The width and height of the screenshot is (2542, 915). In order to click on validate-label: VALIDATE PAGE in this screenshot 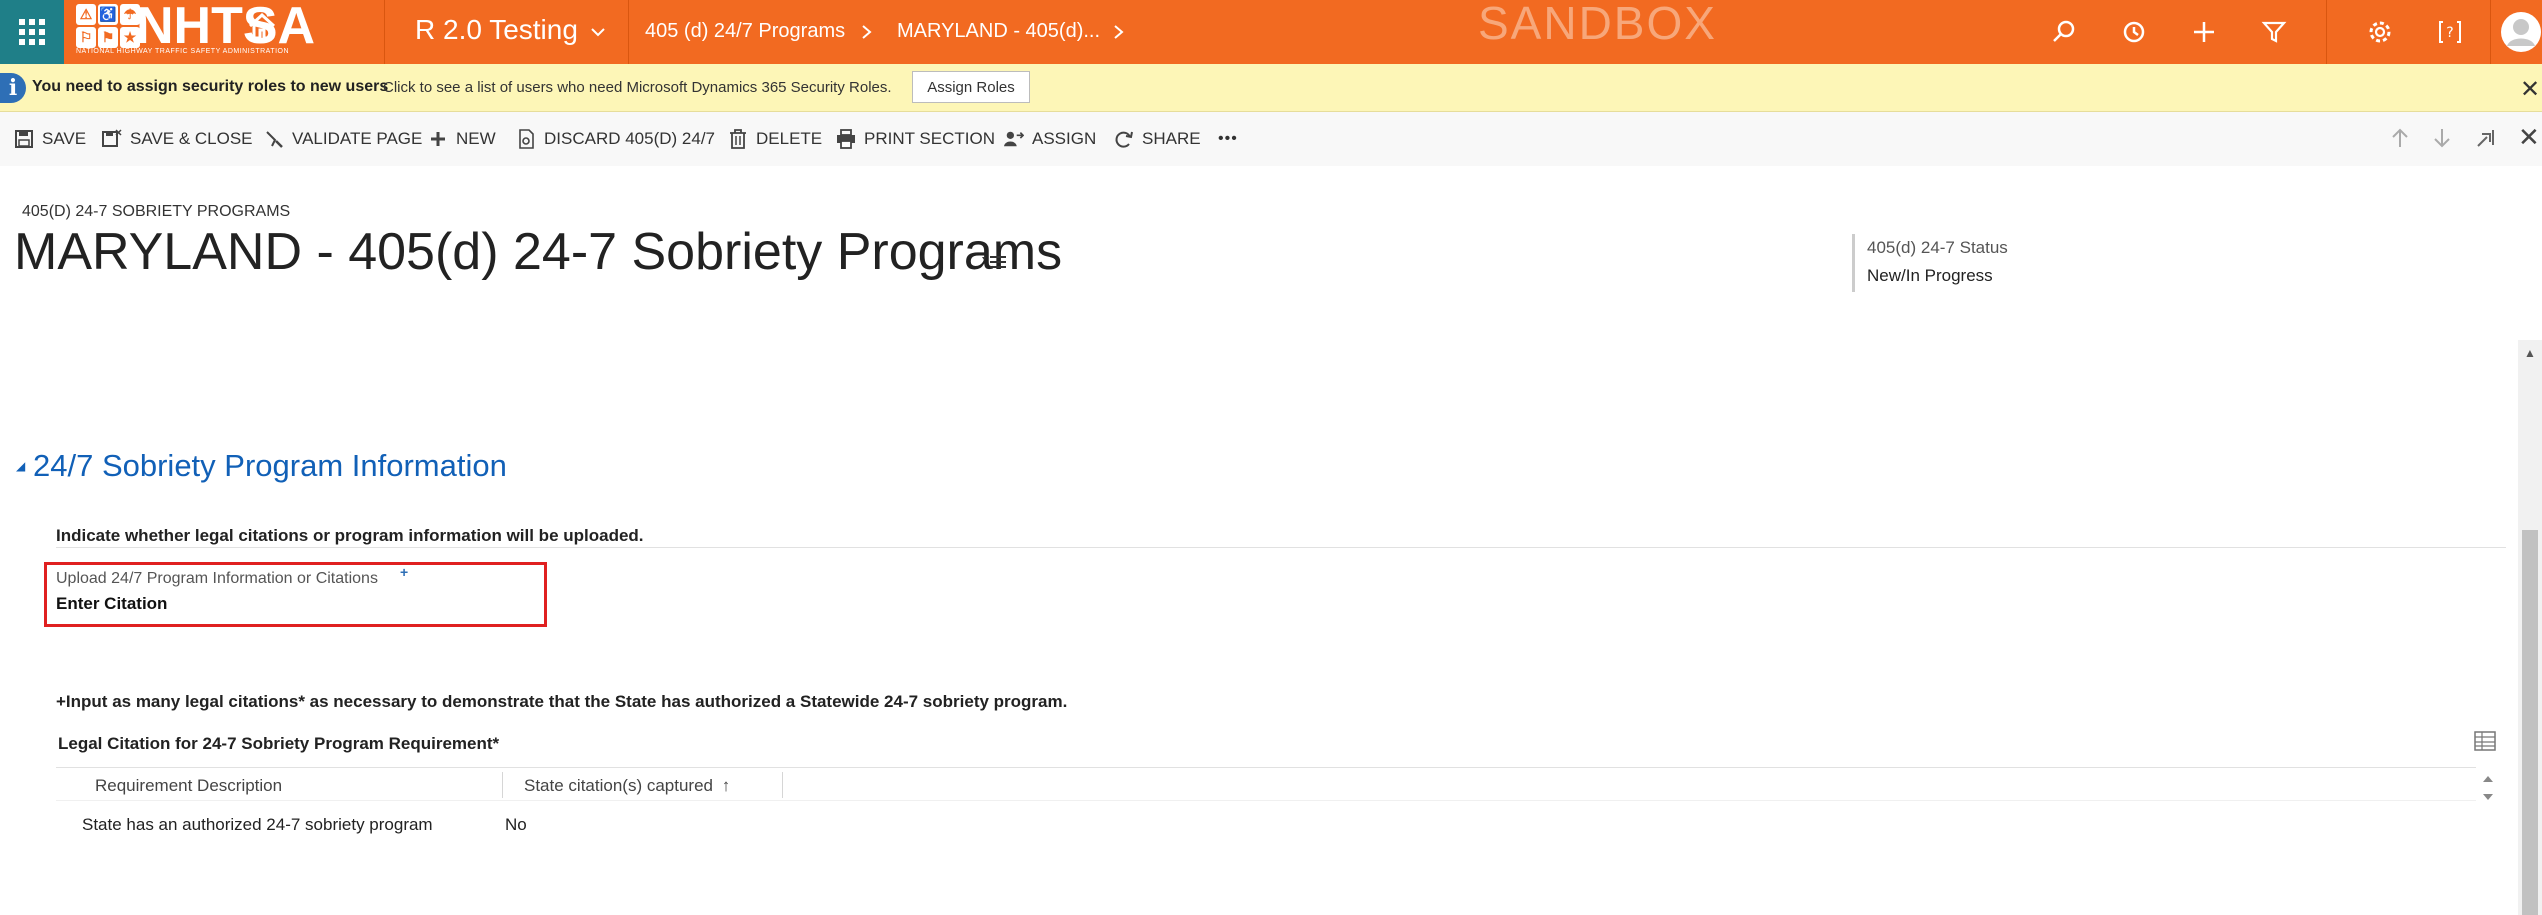, I will do `click(357, 138)`.